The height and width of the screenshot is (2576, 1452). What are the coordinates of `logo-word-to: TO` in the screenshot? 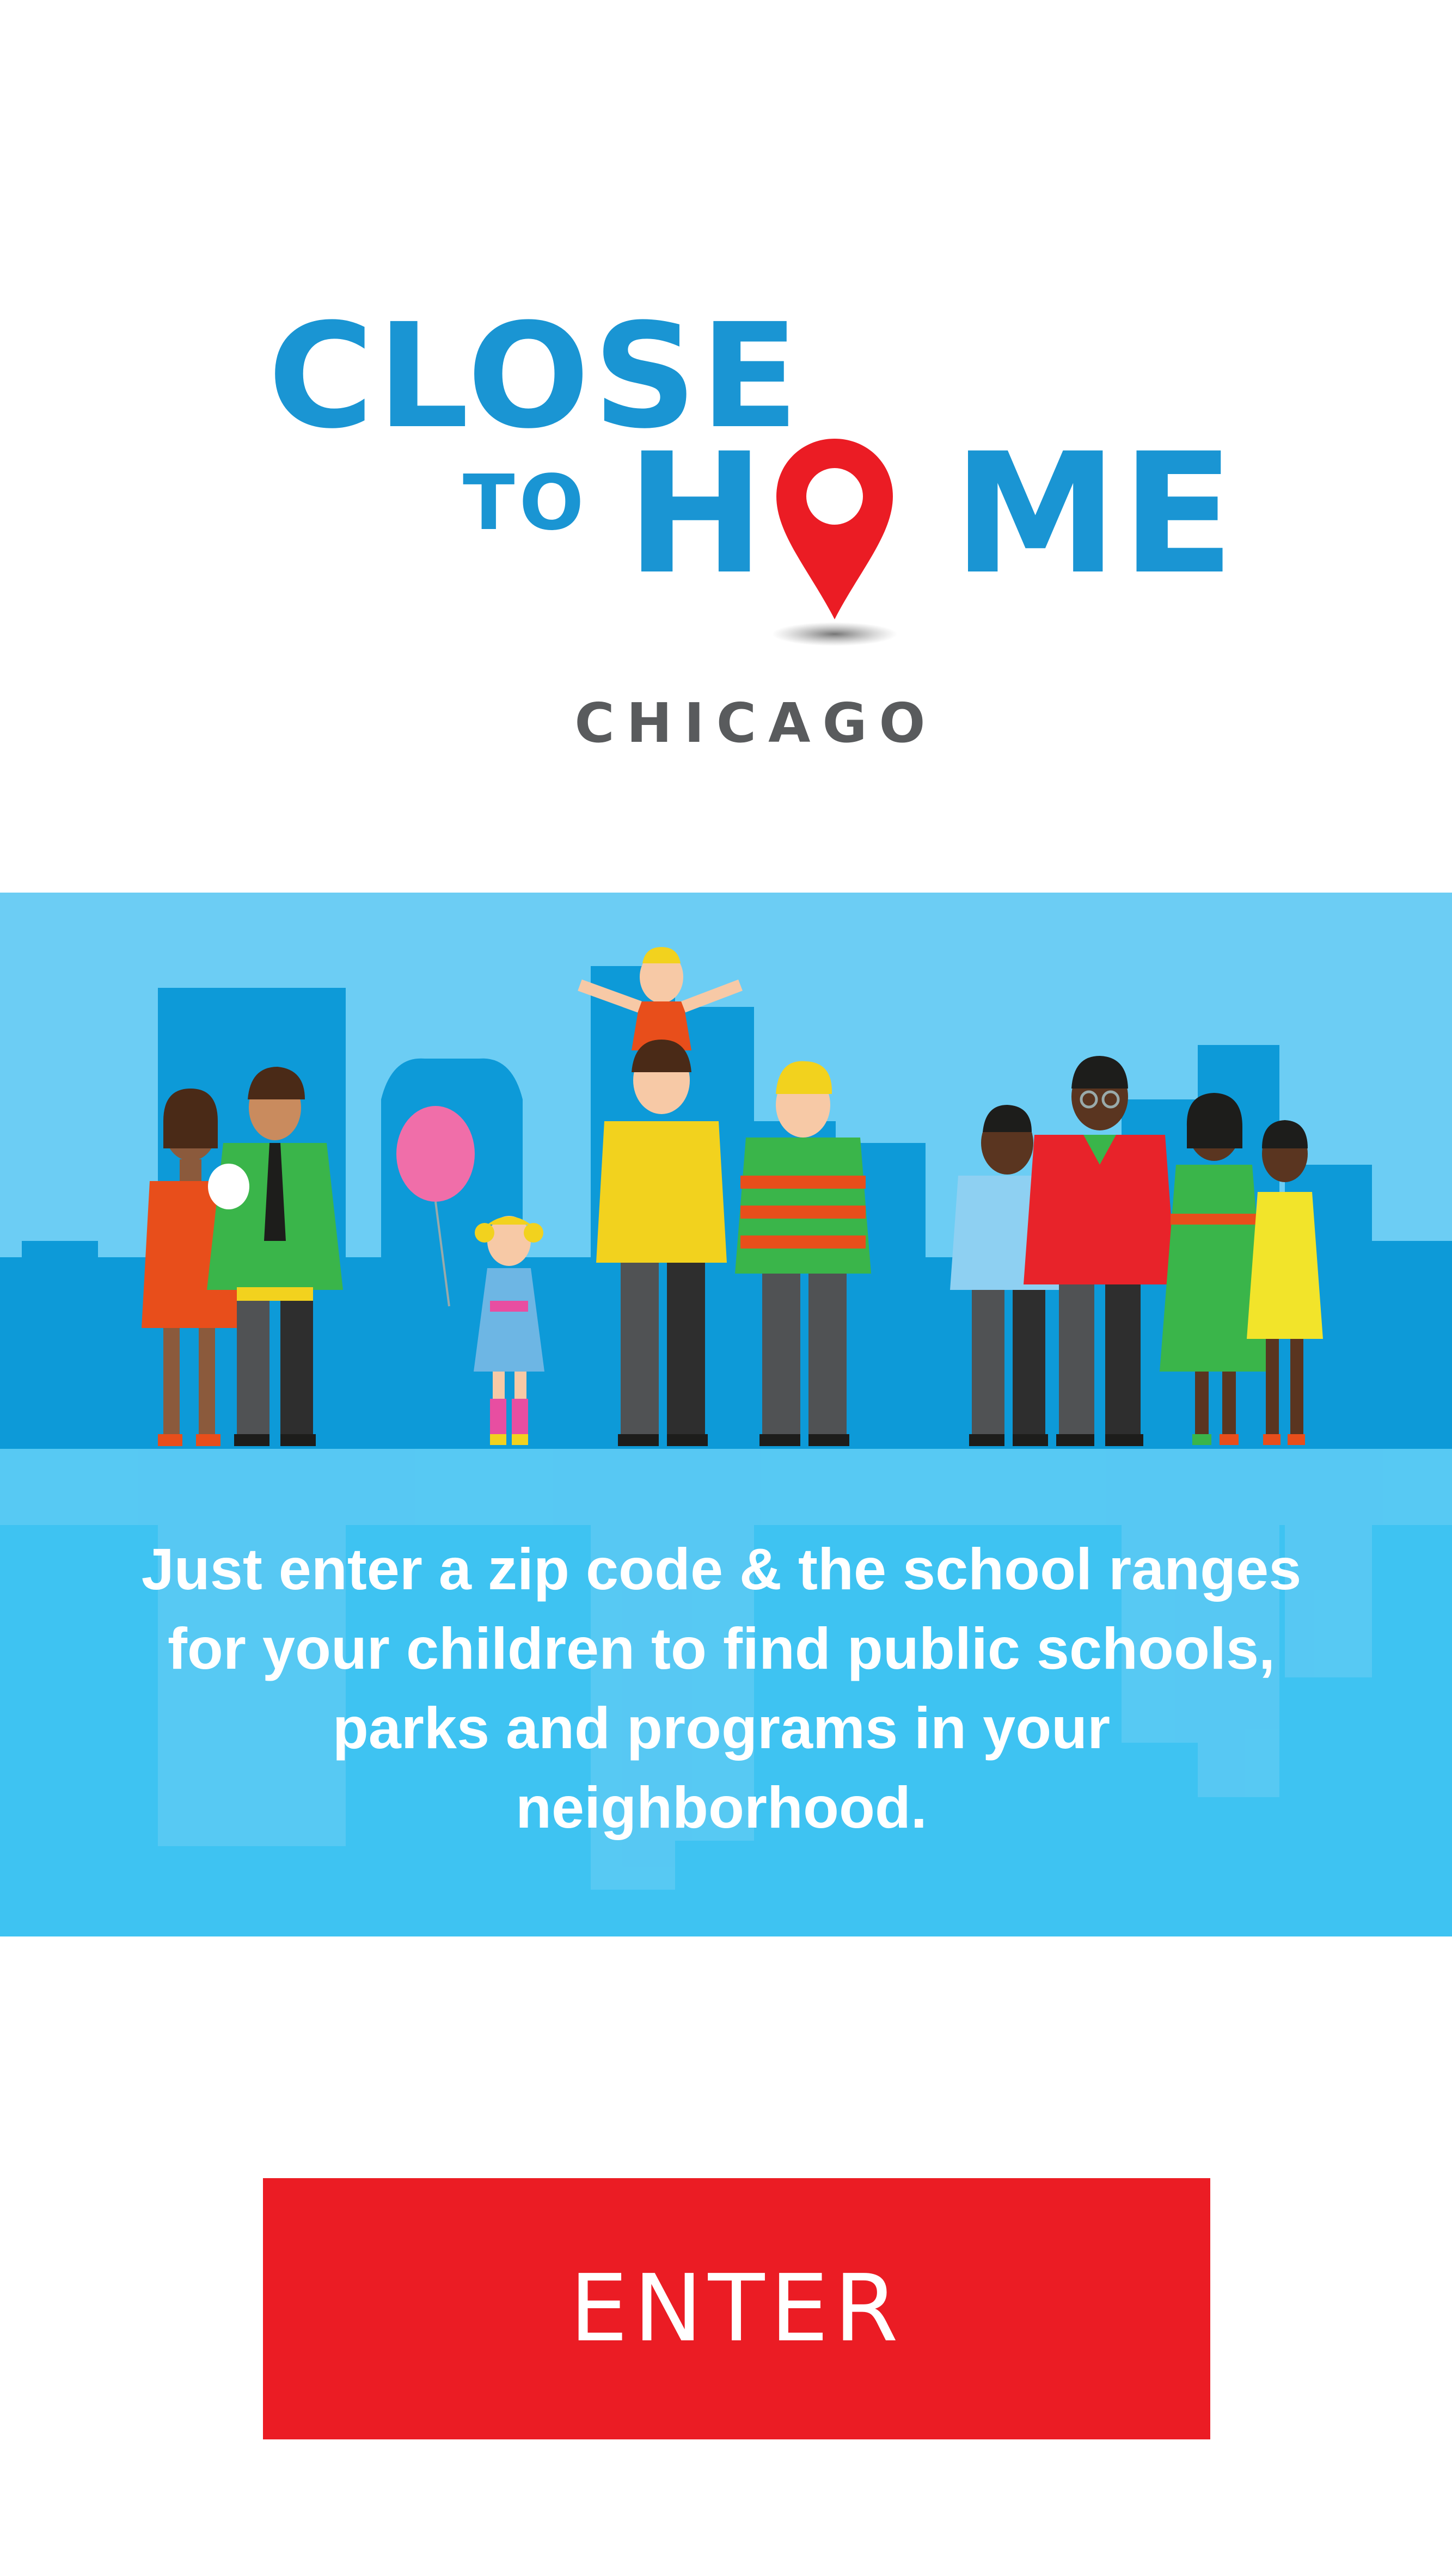 It's located at (526, 503).